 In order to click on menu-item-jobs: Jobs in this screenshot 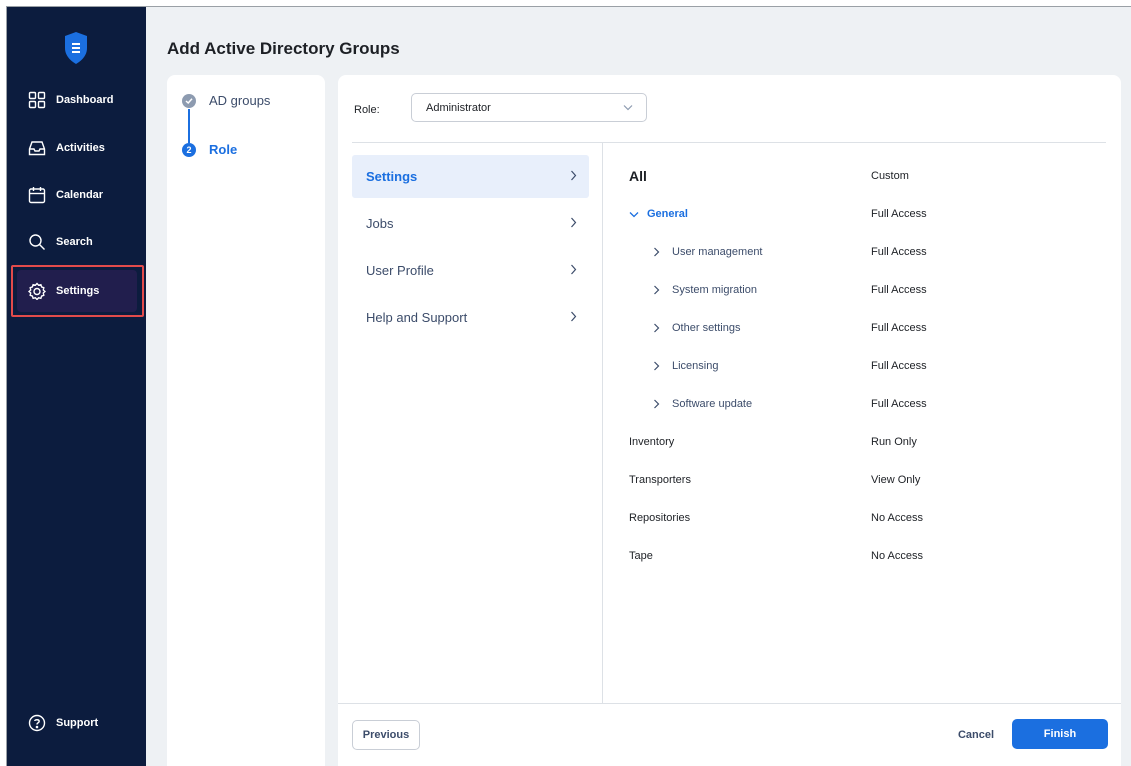, I will do `click(470, 223)`.